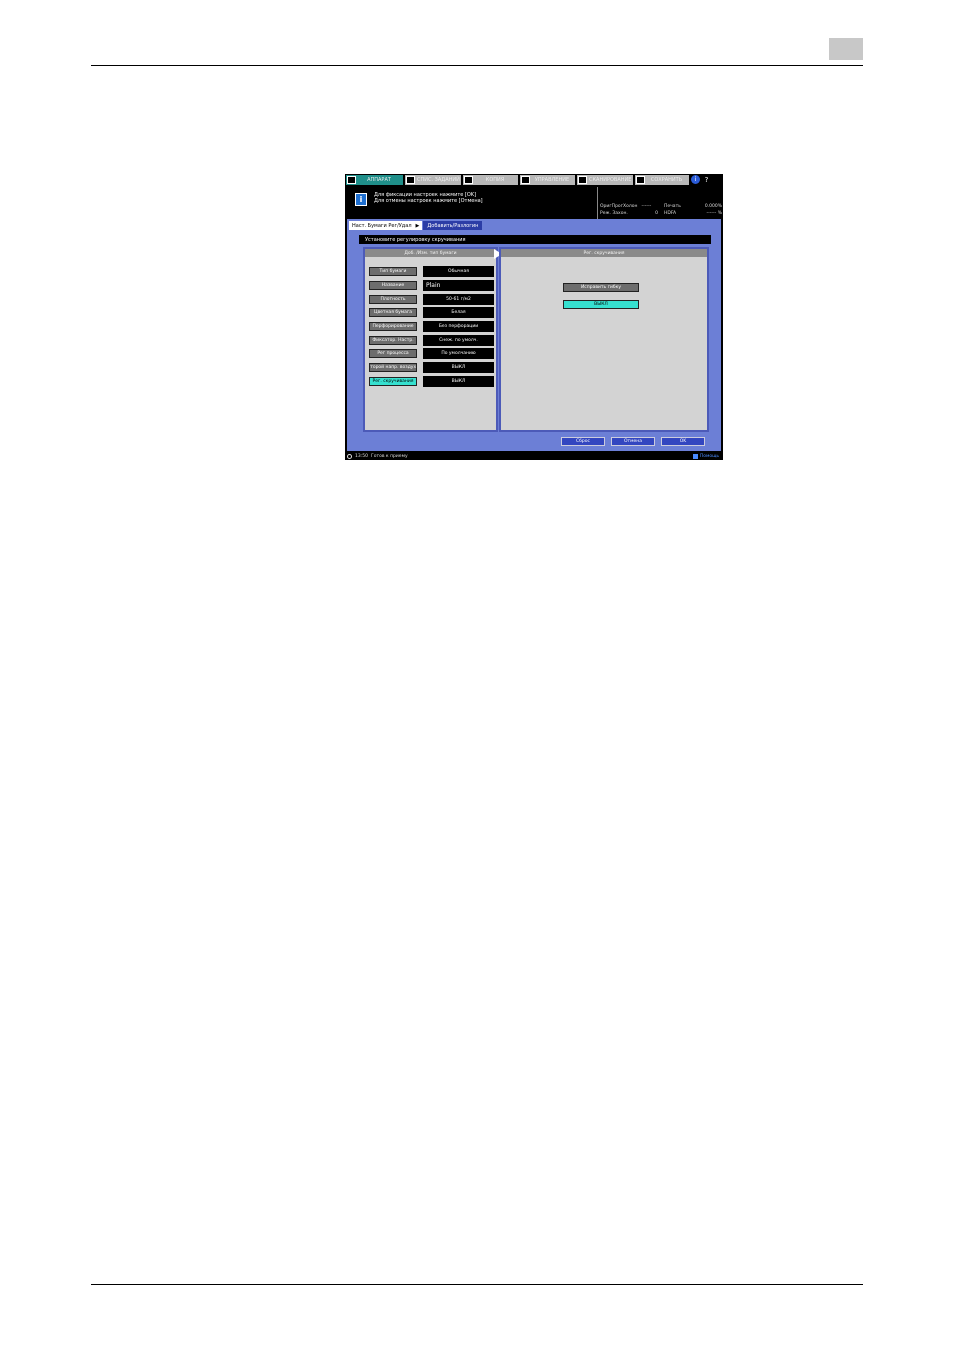 The image size is (954, 1350). Describe the element at coordinates (846, 49) in the screenshot. I see `chapter-tab` at that location.